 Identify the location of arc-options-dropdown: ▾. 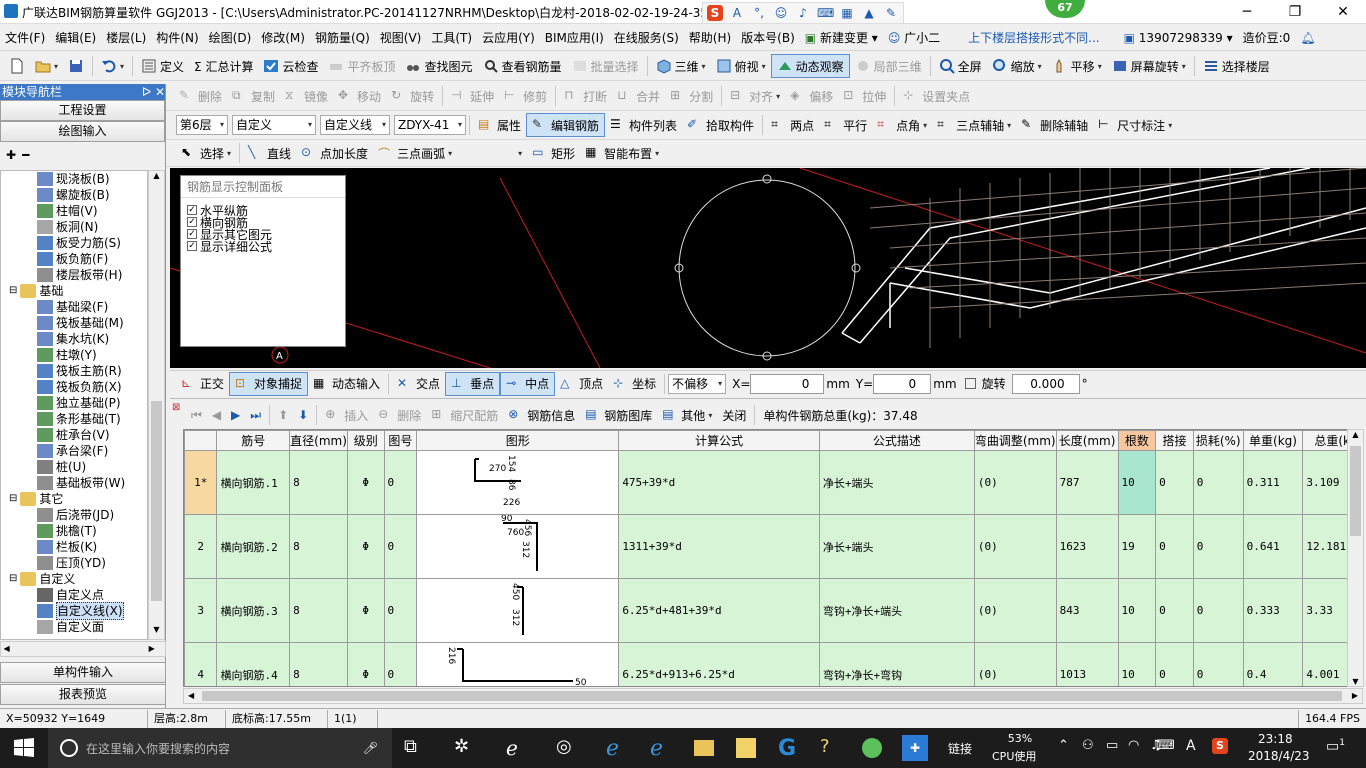
(492, 153).